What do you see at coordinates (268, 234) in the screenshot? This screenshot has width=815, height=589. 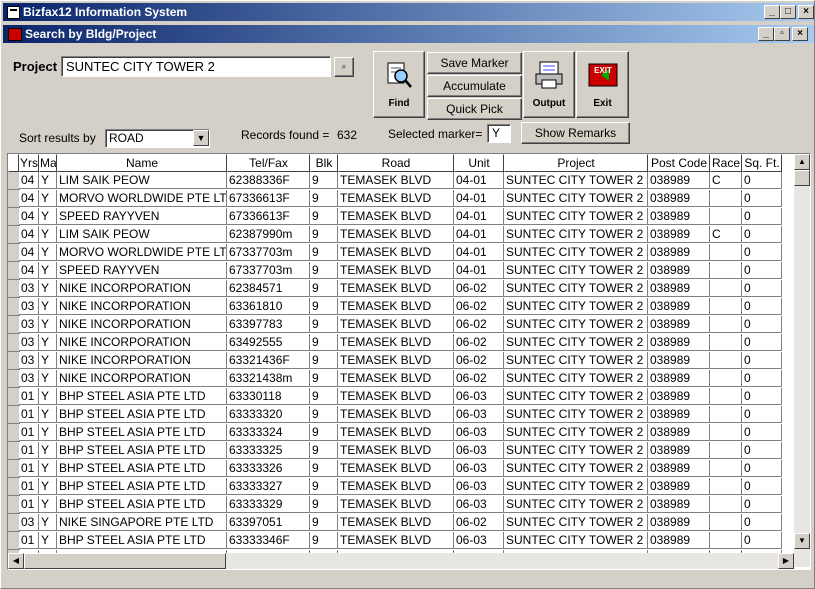 I see `cell-tel-fax: 62387990m` at bounding box center [268, 234].